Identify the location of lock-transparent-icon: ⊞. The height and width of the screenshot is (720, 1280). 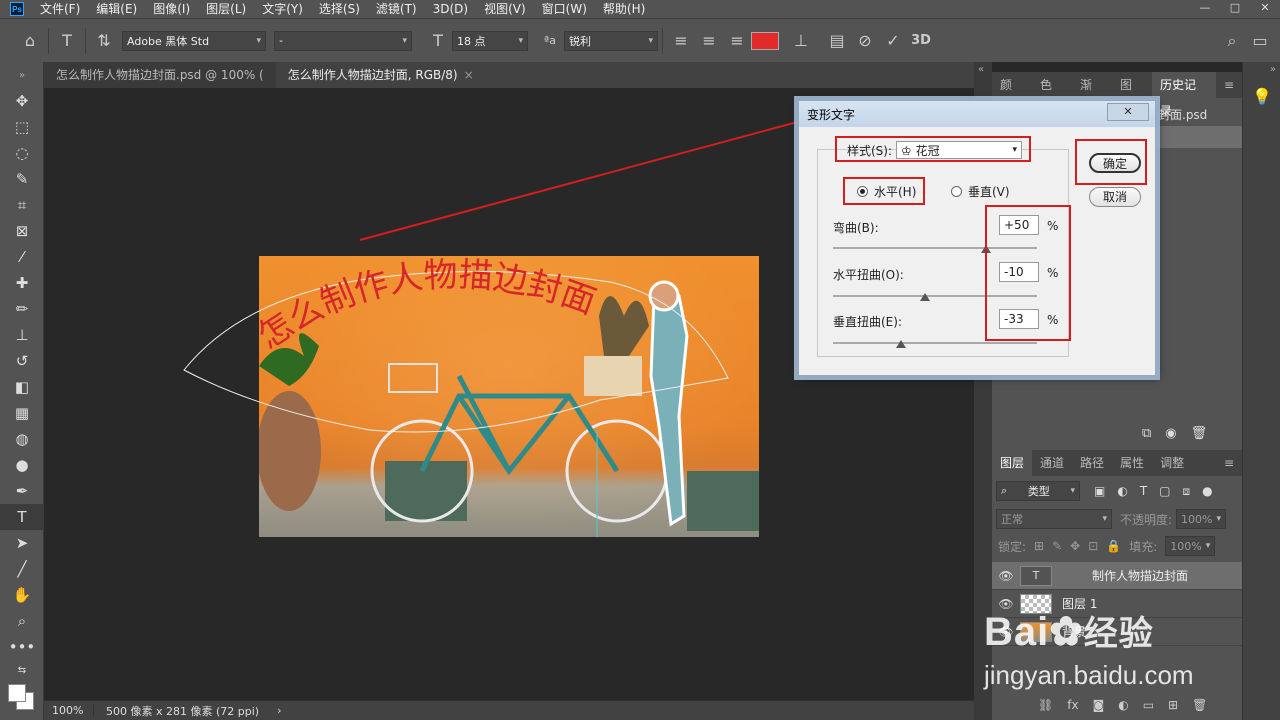
(1039, 546).